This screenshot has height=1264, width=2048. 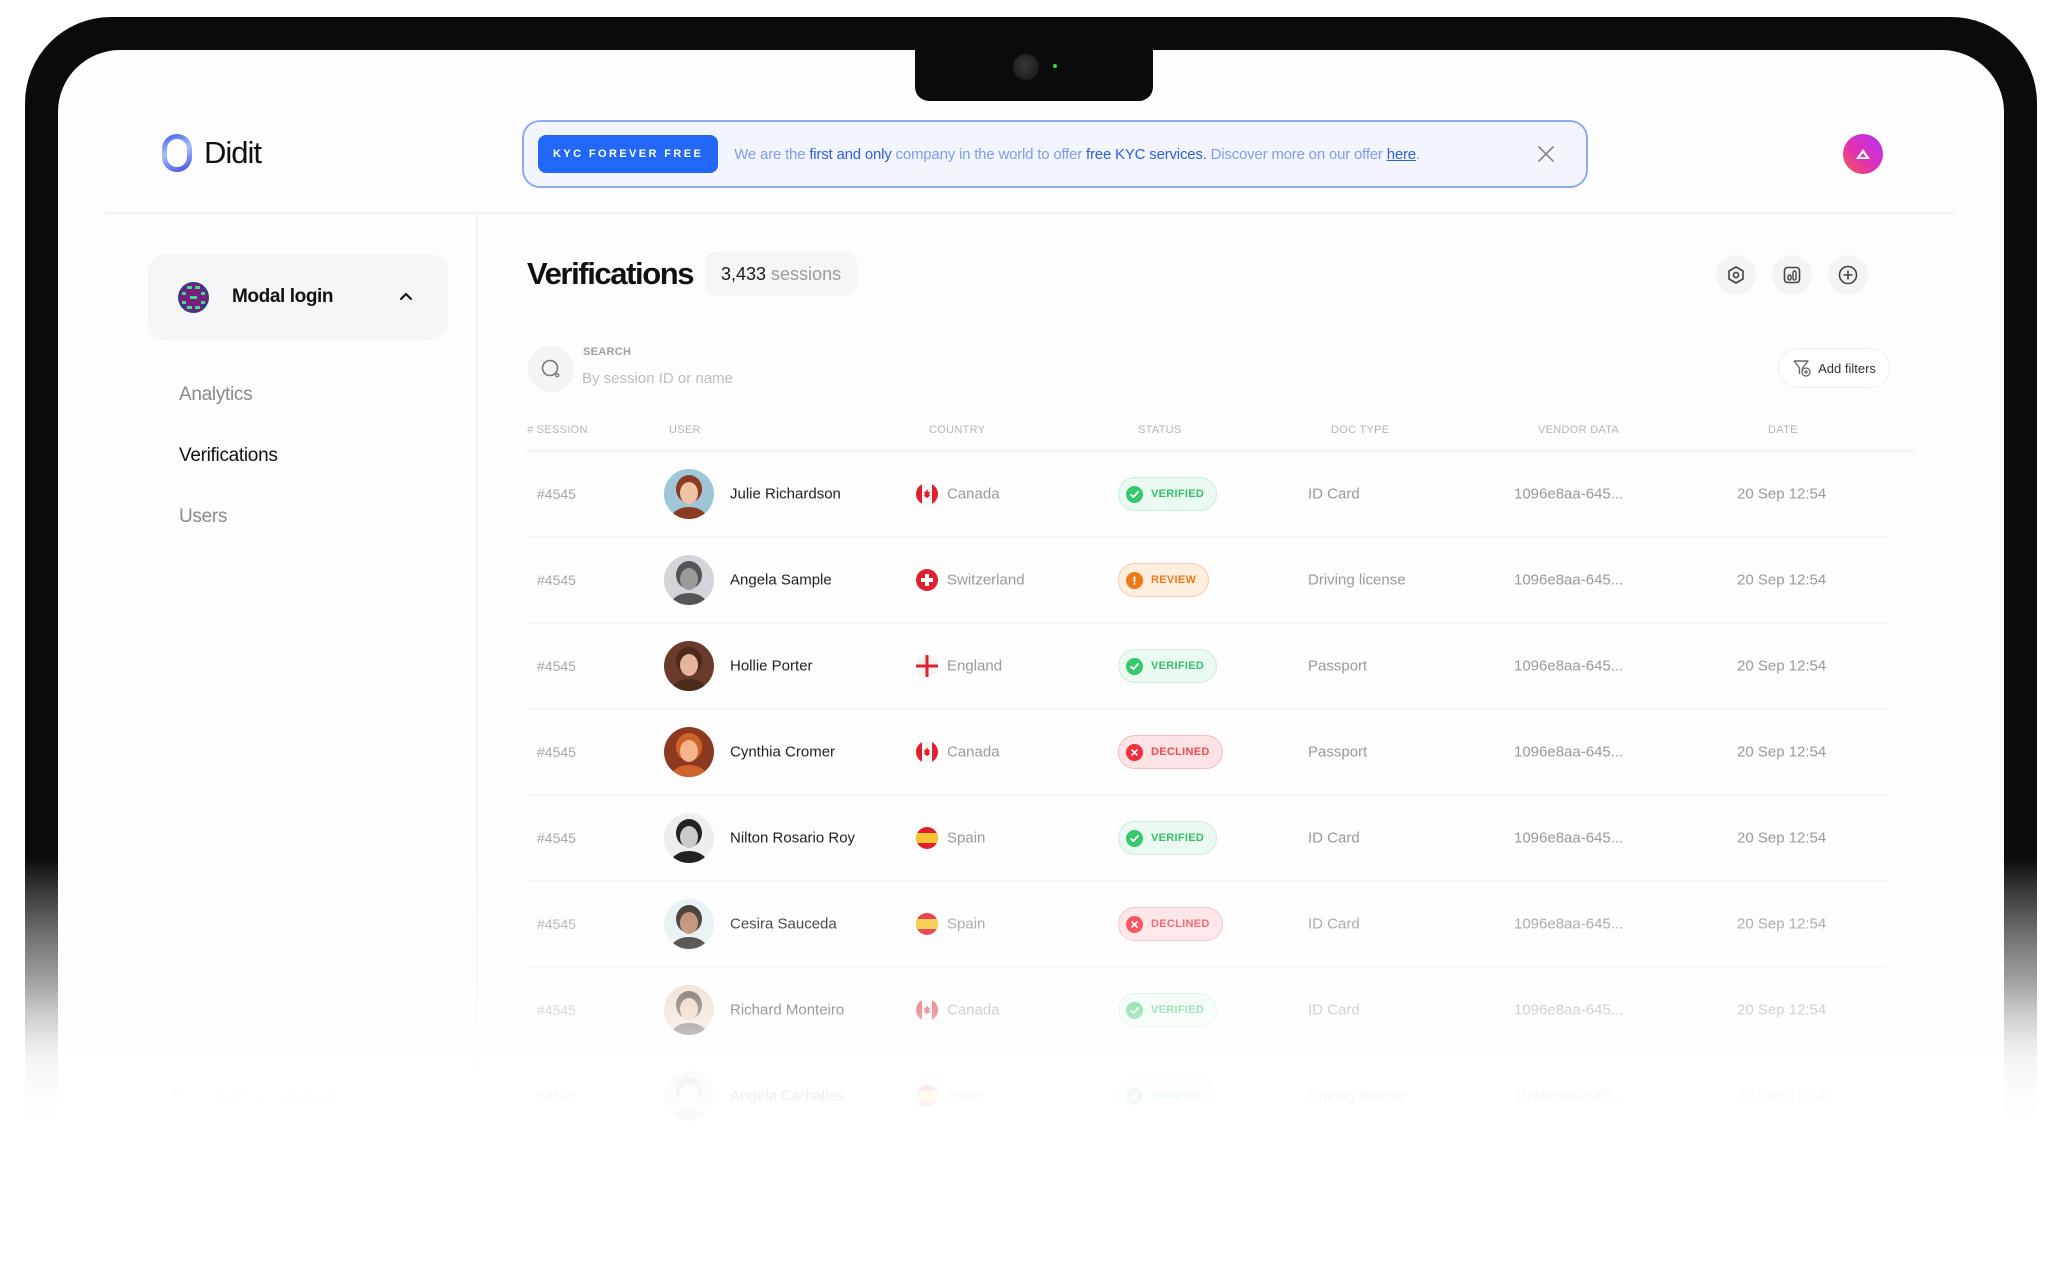 I want to click on user-name: Angela Sample, so click(x=781, y=580).